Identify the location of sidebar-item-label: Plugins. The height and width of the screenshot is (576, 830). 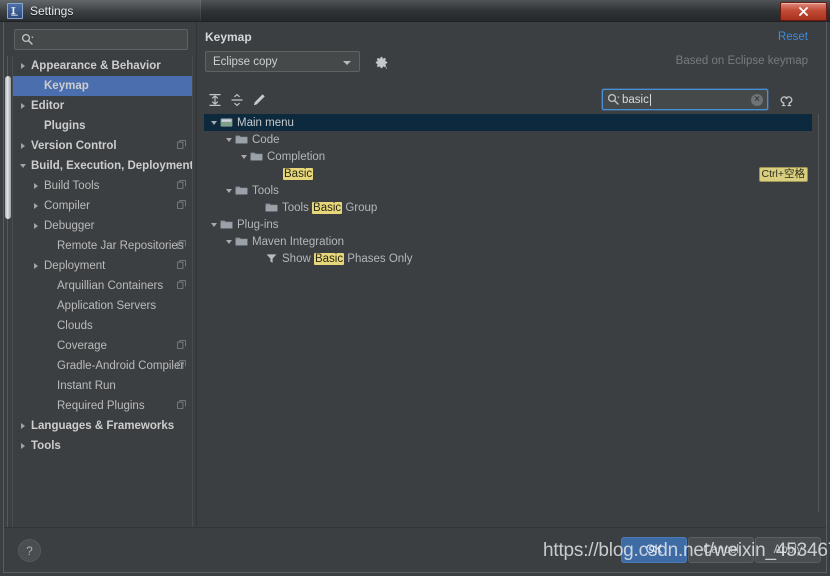
(65, 126).